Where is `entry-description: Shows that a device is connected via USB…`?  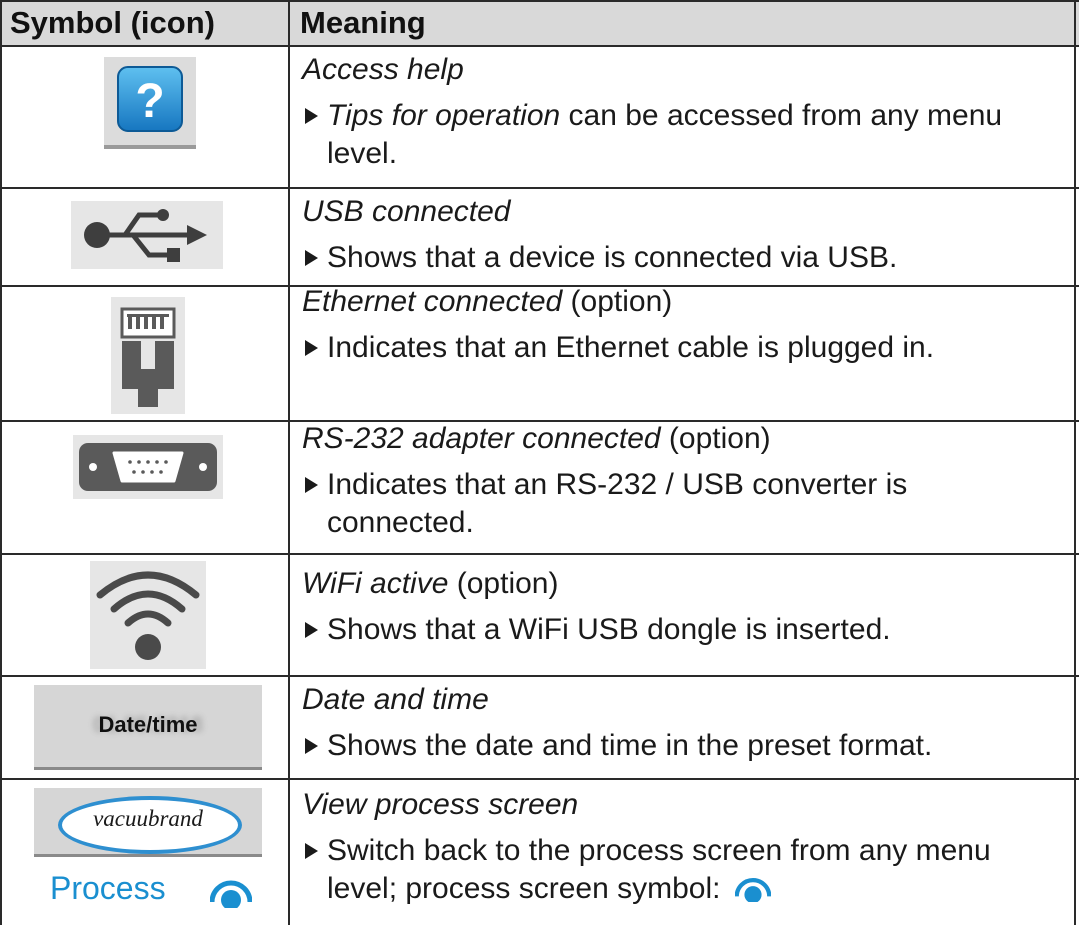
entry-description: Shows that a device is connected via USB… is located at coordinates (682, 258).